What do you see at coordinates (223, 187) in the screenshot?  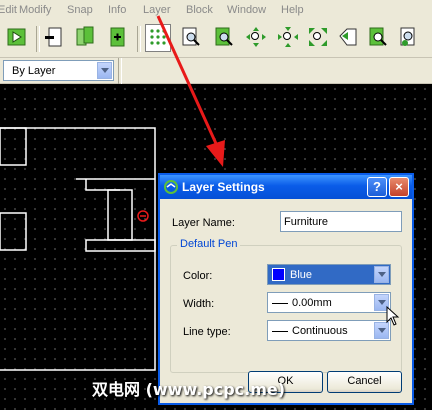 I see `dialog-title: Layer Settings` at bounding box center [223, 187].